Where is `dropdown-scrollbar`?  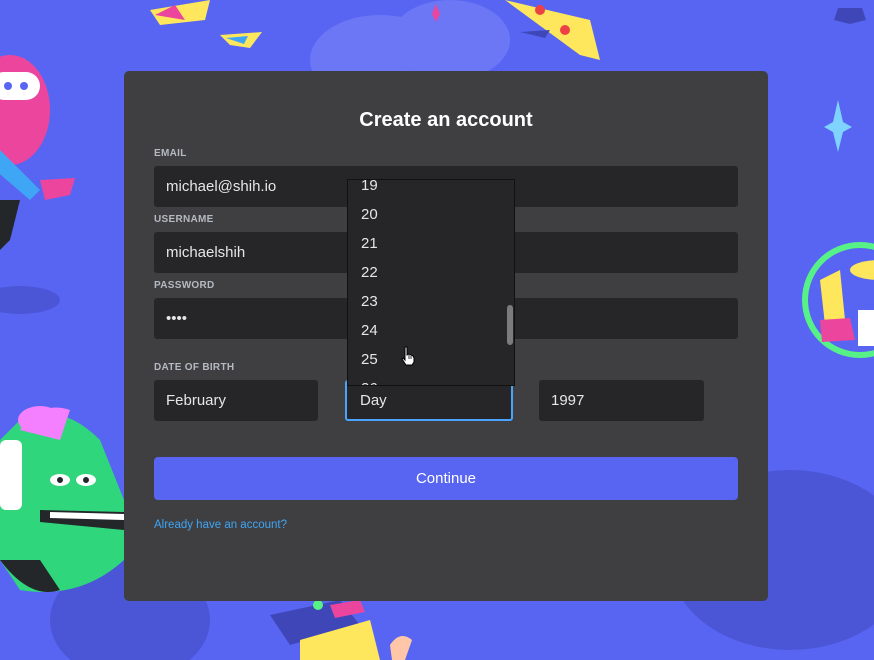
dropdown-scrollbar is located at coordinates (510, 325).